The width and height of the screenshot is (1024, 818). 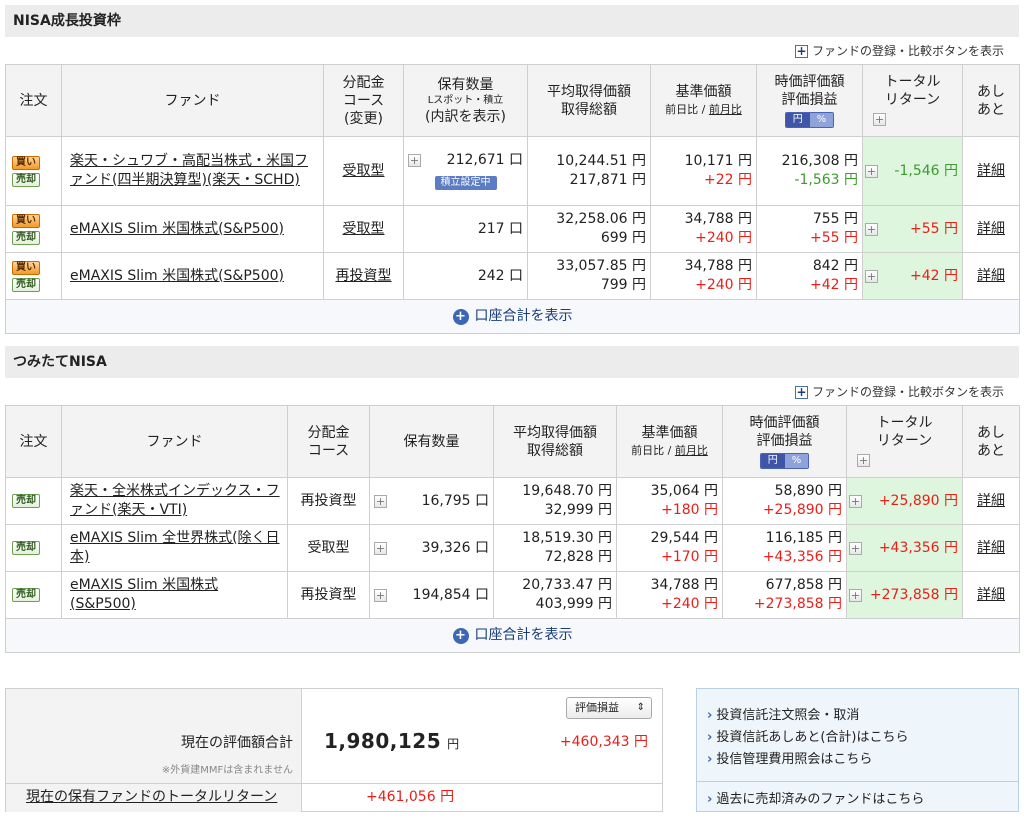 What do you see at coordinates (33, 441) in the screenshot?
I see `col-order: 注文` at bounding box center [33, 441].